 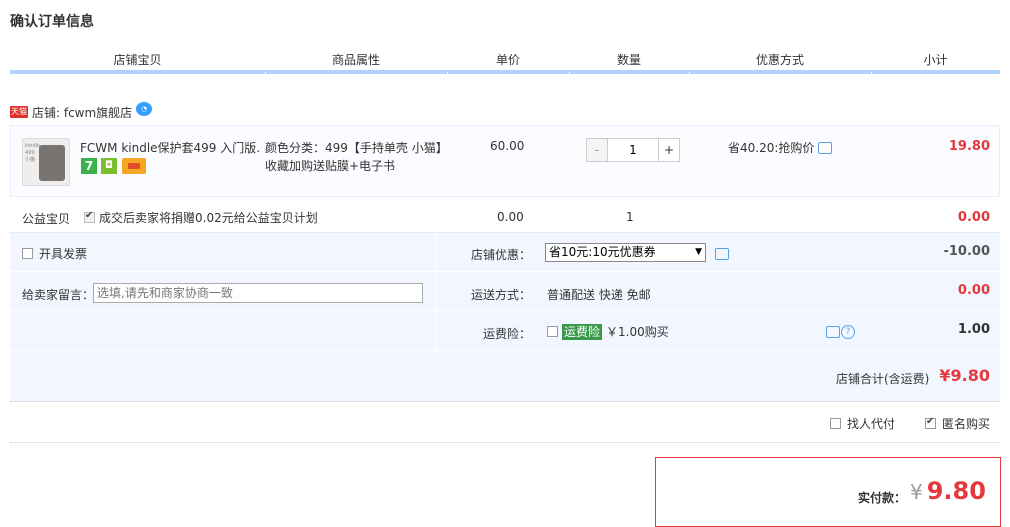 I want to click on shop-row: 天猫 店铺: fcwm旗舰店 ◔, so click(x=81, y=112).